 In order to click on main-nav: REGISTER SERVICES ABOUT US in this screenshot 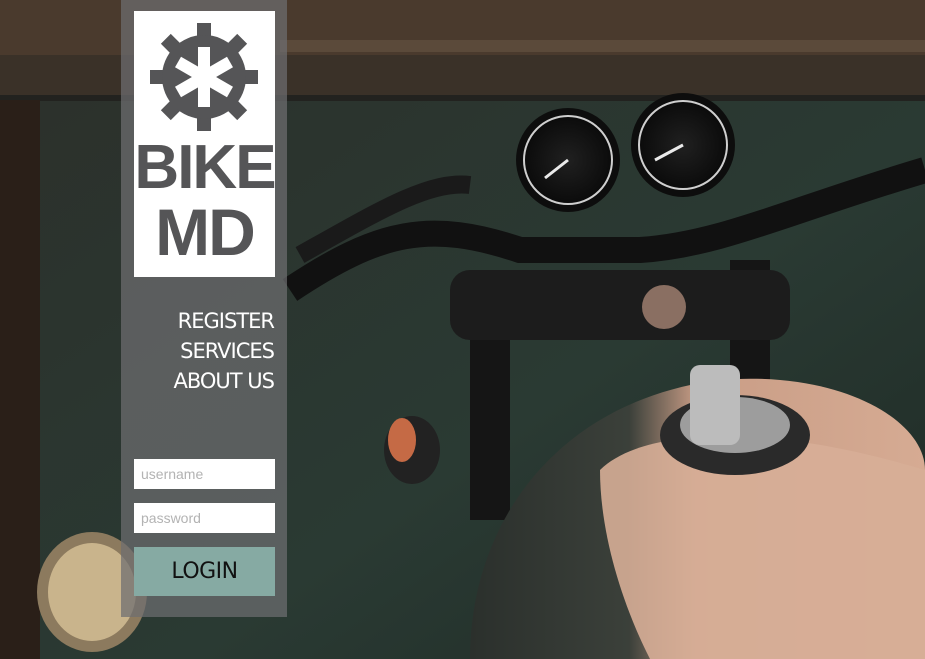, I will do `click(224, 351)`.